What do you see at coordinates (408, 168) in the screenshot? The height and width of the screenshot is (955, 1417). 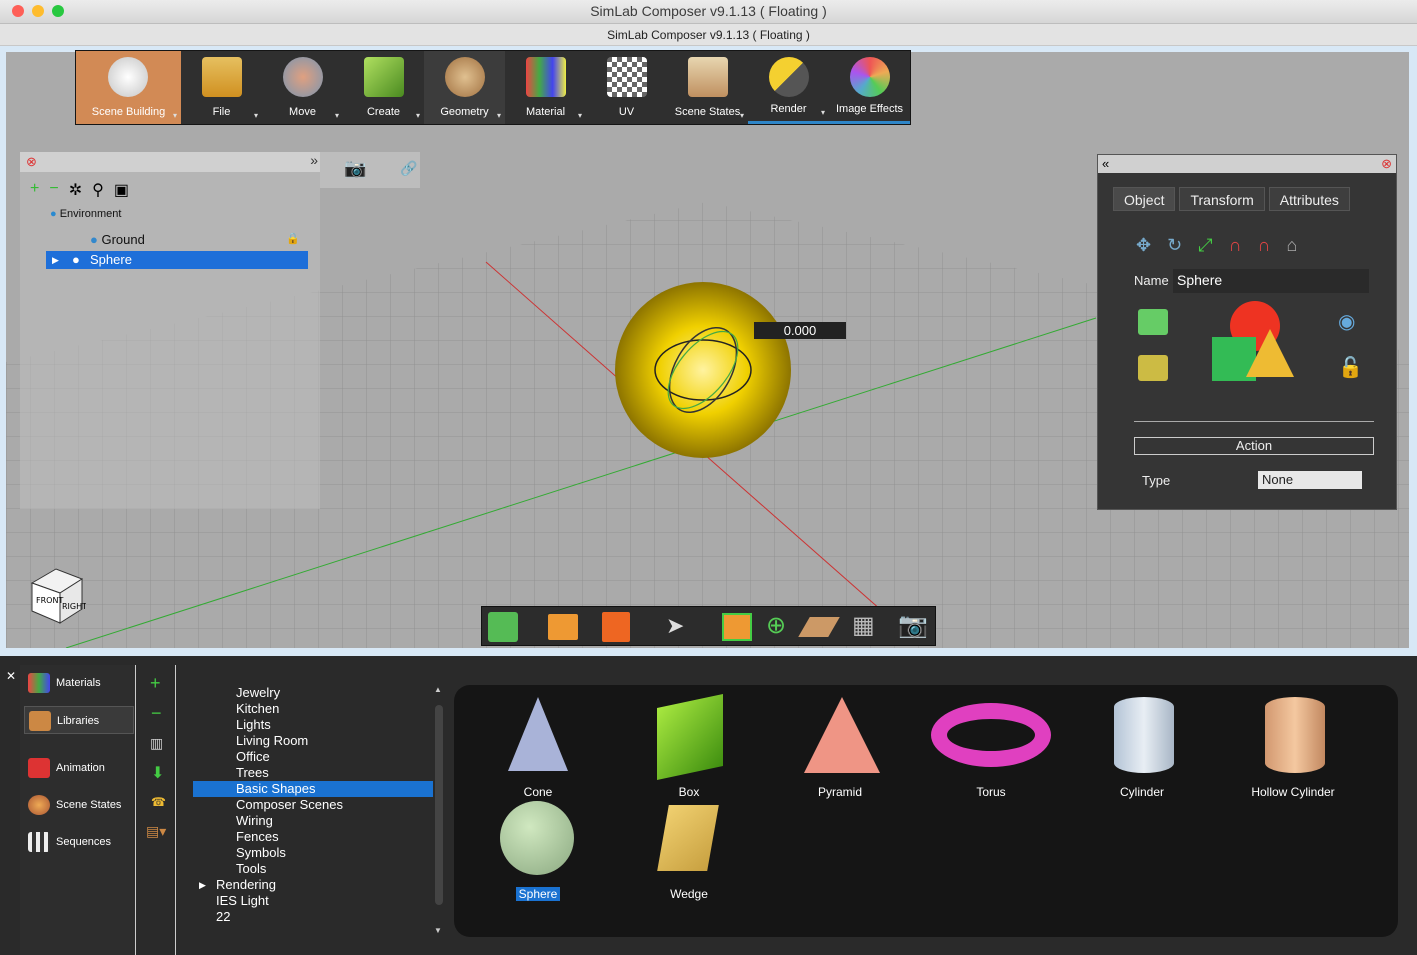 I see `link-icon: 🔗` at bounding box center [408, 168].